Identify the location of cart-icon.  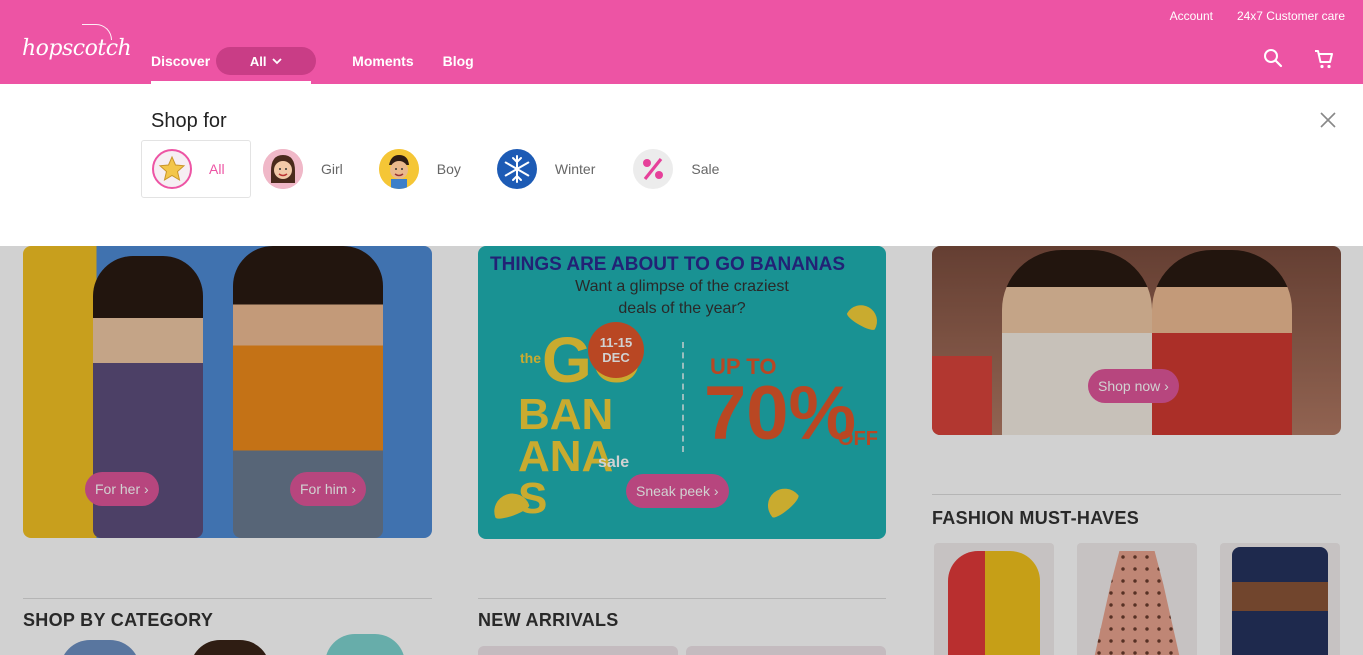
(1324, 59).